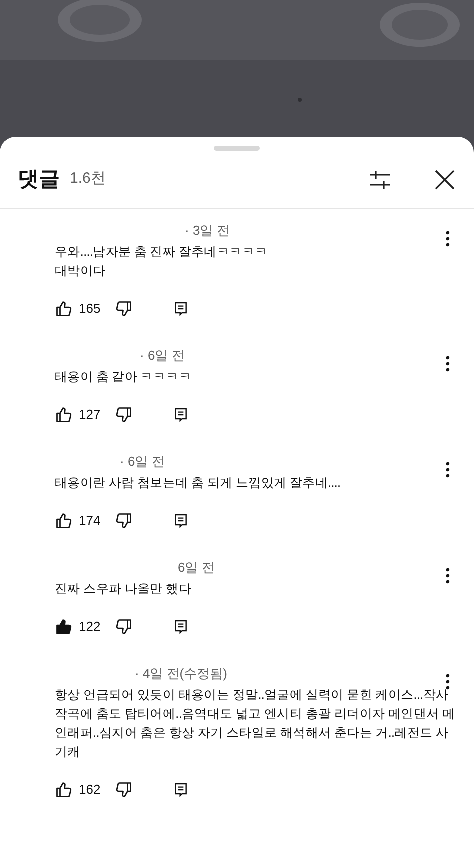 The image size is (474, 842). Describe the element at coordinates (39, 179) in the screenshot. I see `sheet-title: 댓글` at that location.